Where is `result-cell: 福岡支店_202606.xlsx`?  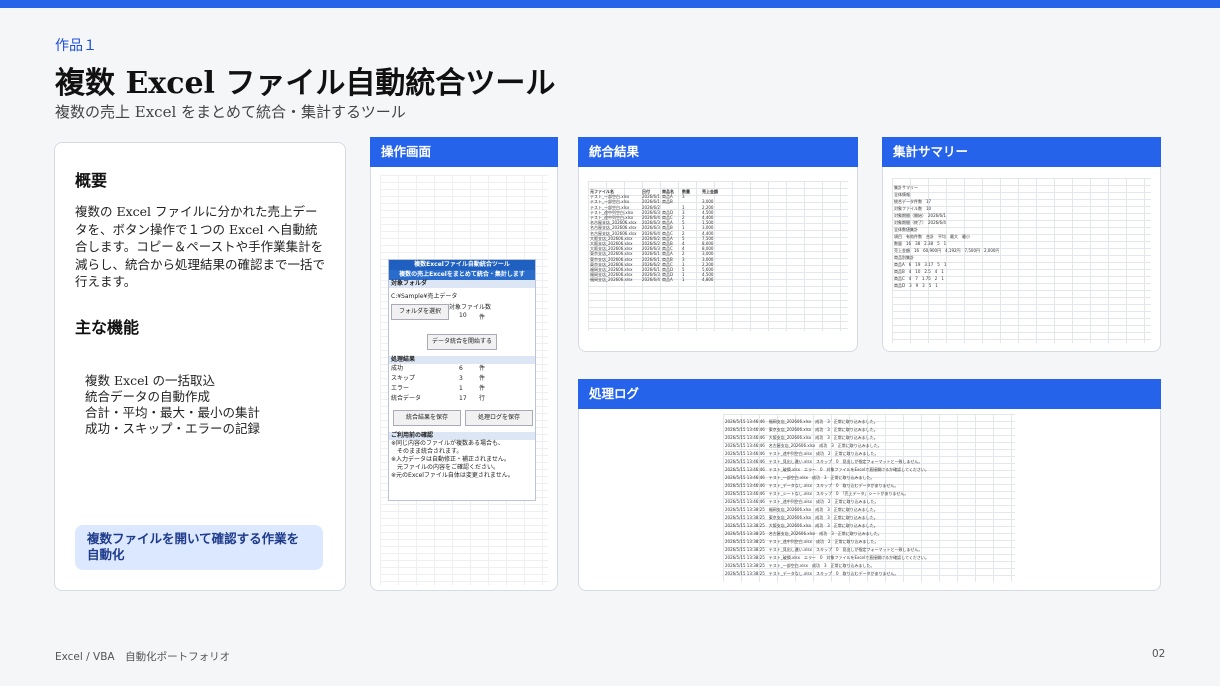 result-cell: 福岡支店_202606.xlsx is located at coordinates (611, 280).